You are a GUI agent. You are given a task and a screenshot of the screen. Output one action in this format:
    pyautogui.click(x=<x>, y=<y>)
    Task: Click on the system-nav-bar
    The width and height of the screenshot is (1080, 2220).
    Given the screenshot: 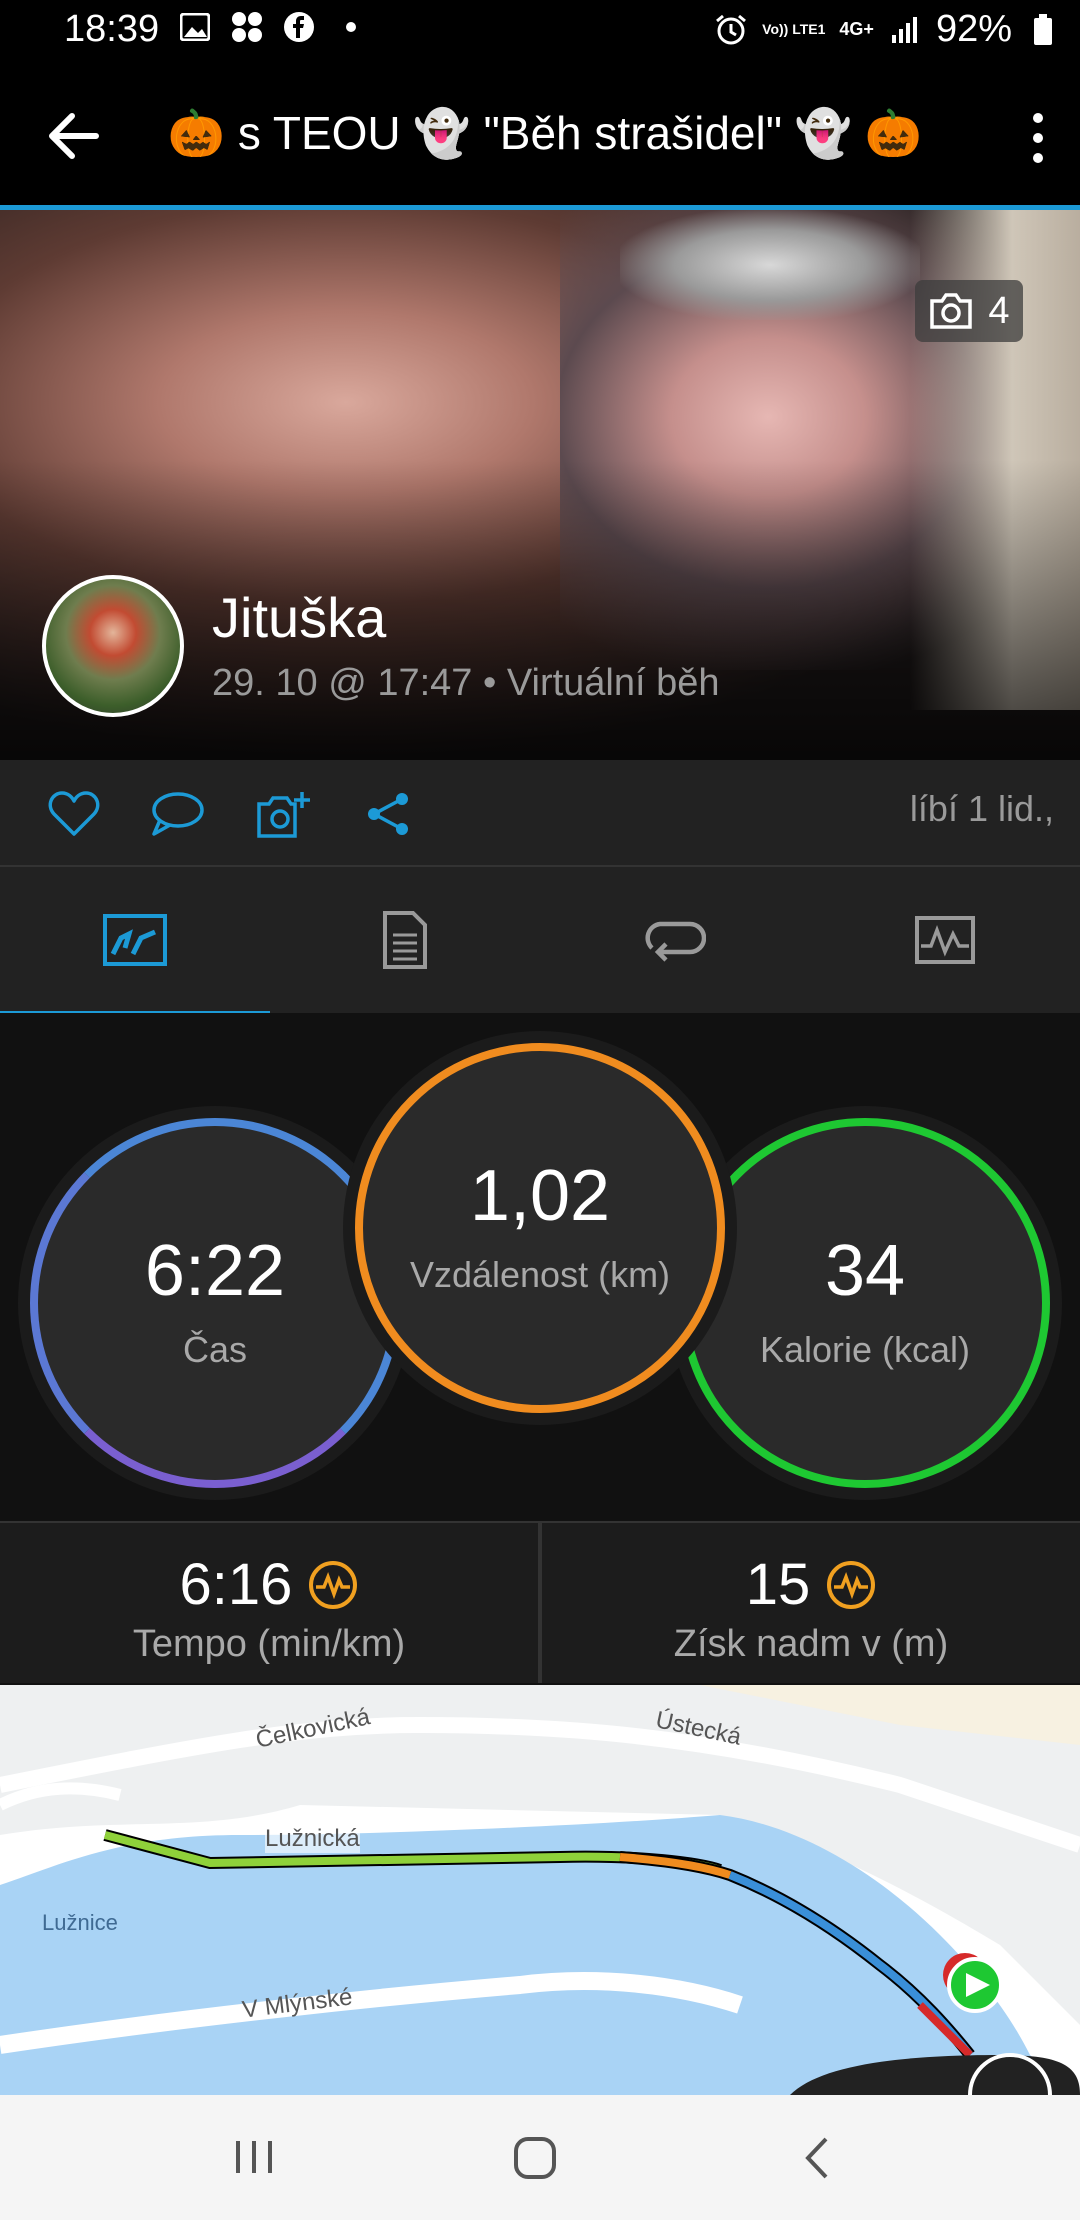 What is the action you would take?
    pyautogui.click(x=540, y=2157)
    